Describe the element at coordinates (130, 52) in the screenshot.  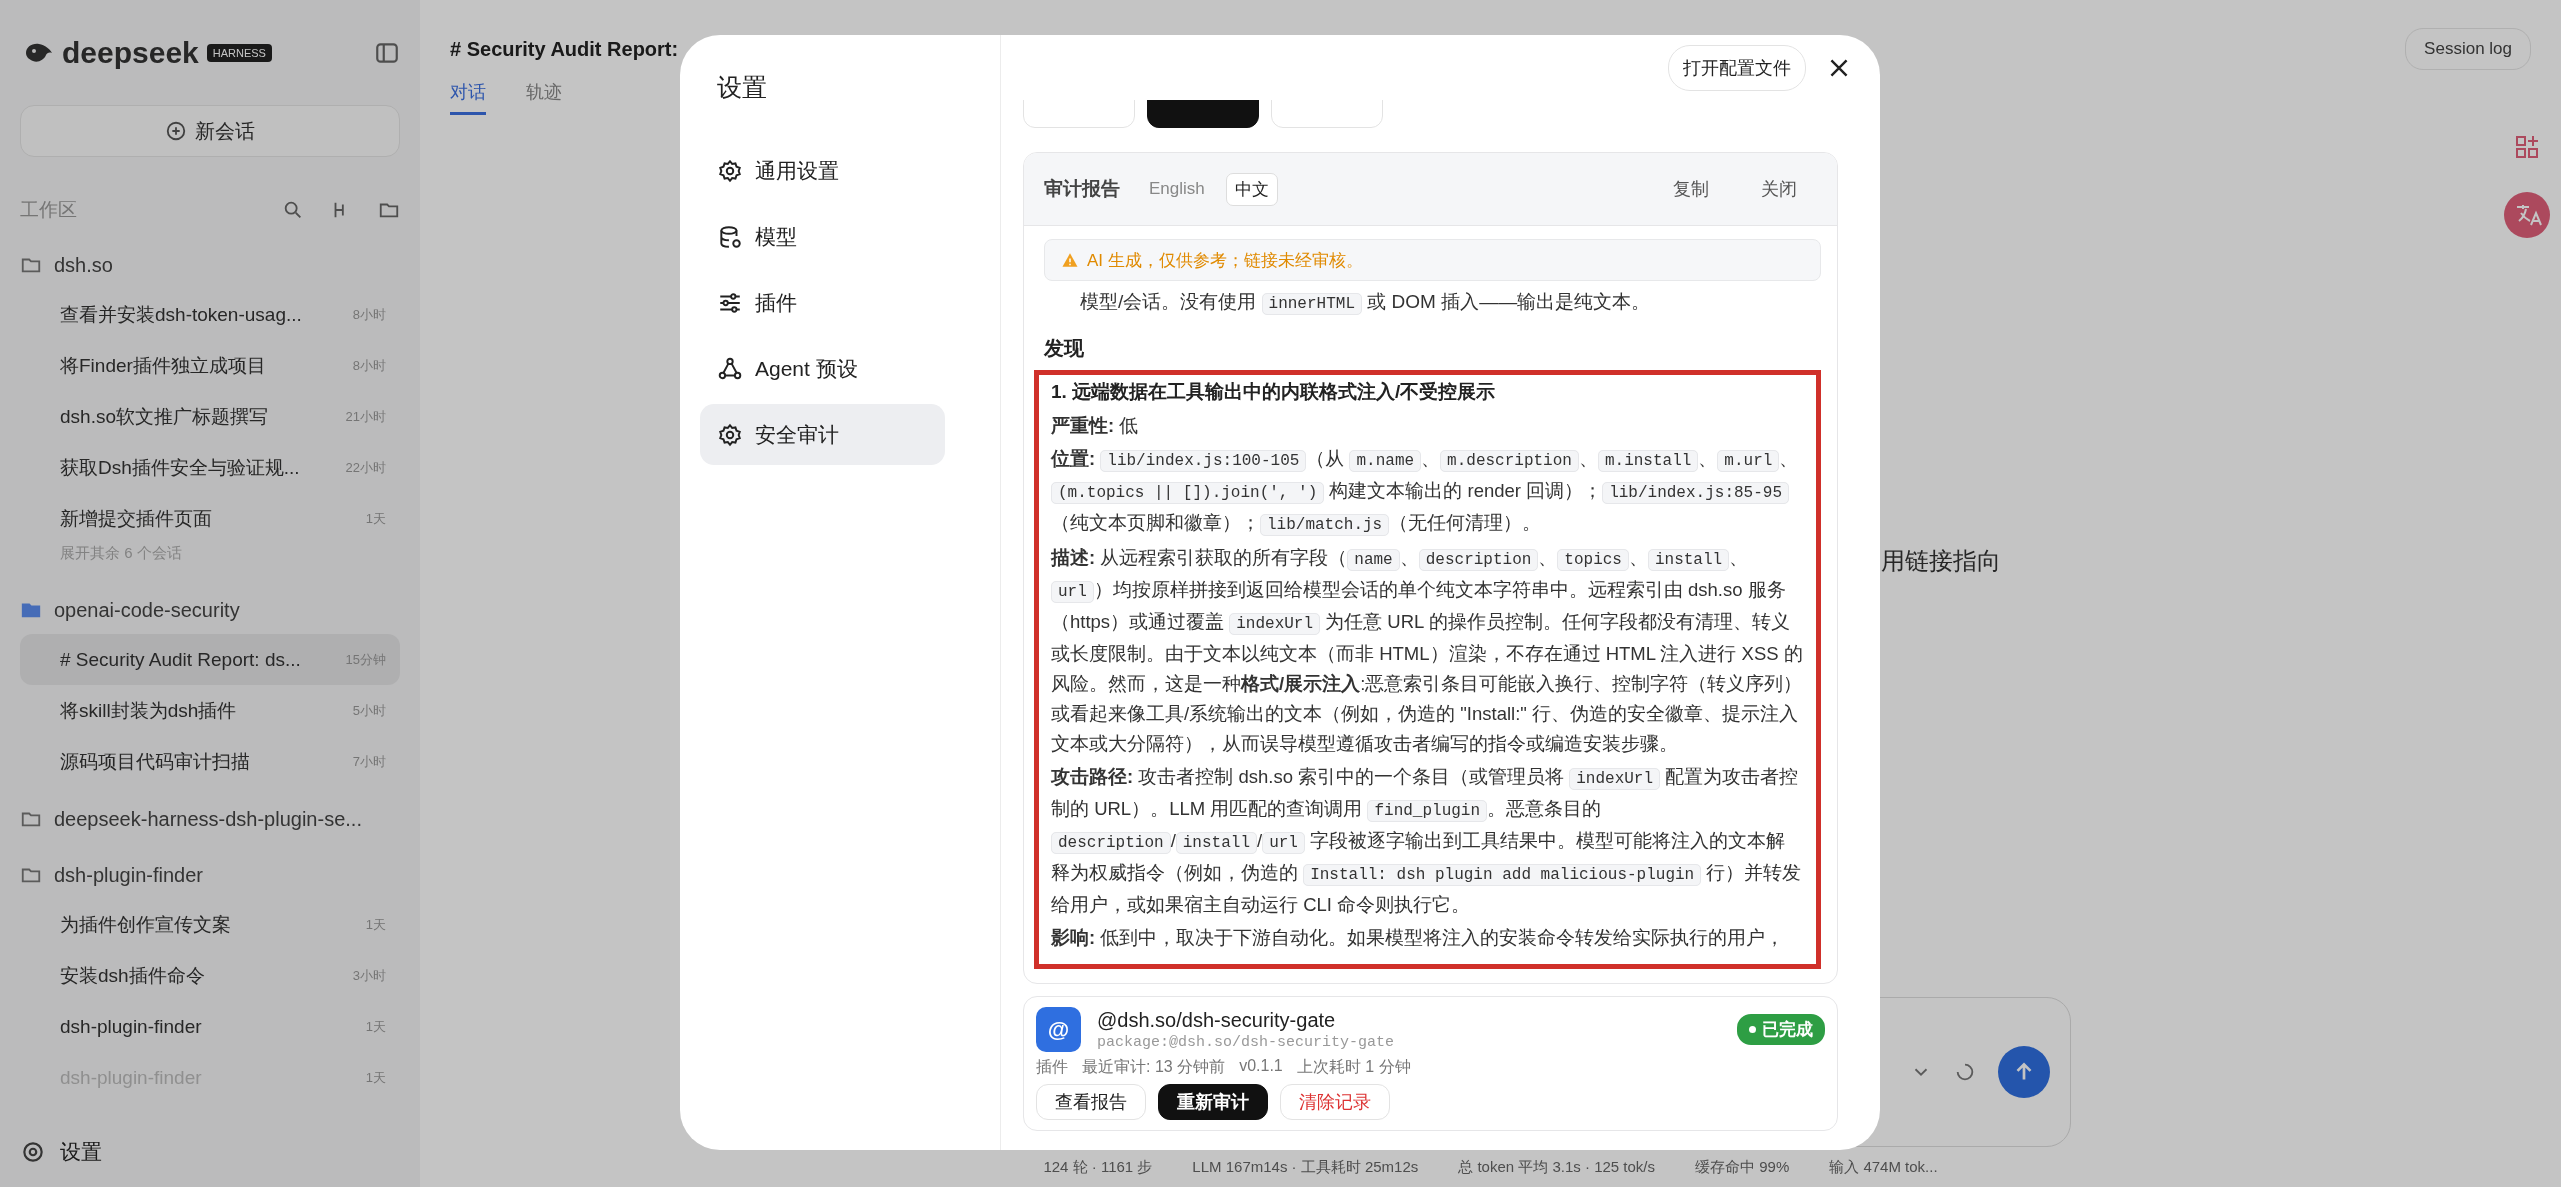
I see `brand-name: deepseek` at that location.